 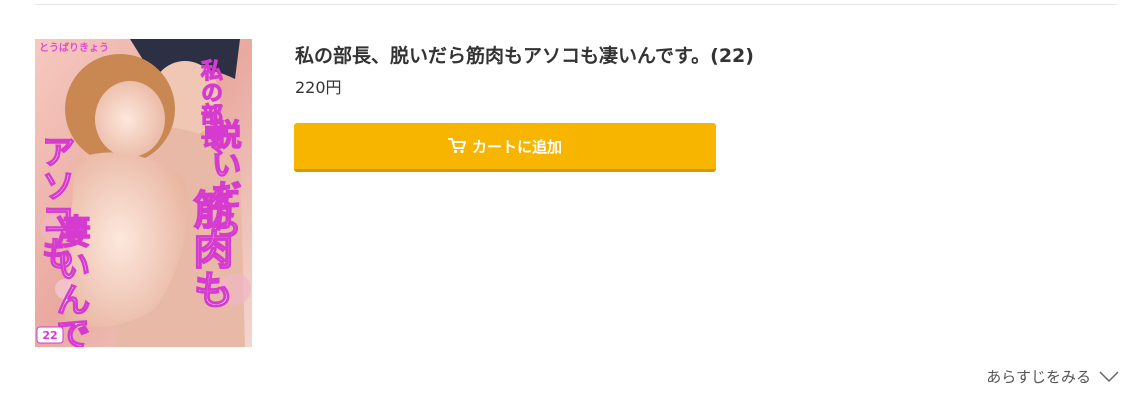 What do you see at coordinates (456, 146) in the screenshot?
I see `cart-plus-icon` at bounding box center [456, 146].